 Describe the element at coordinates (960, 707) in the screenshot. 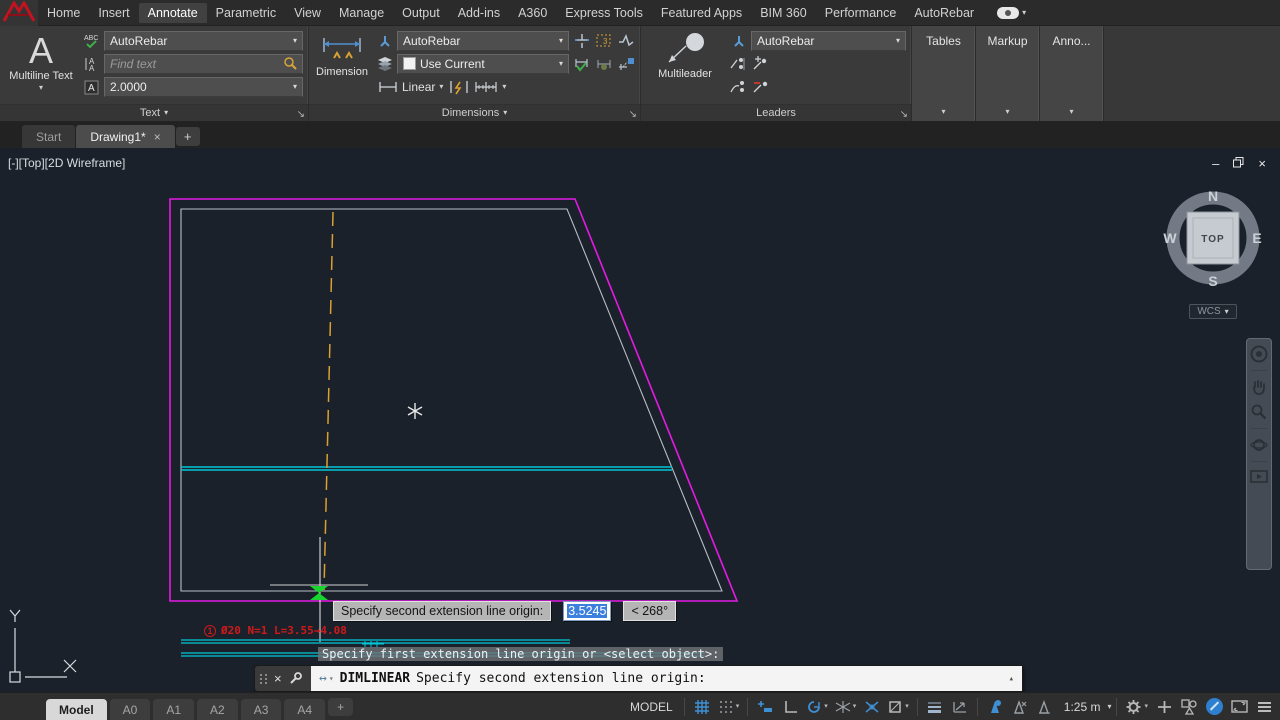

I see `selection-cycling-toggle` at that location.